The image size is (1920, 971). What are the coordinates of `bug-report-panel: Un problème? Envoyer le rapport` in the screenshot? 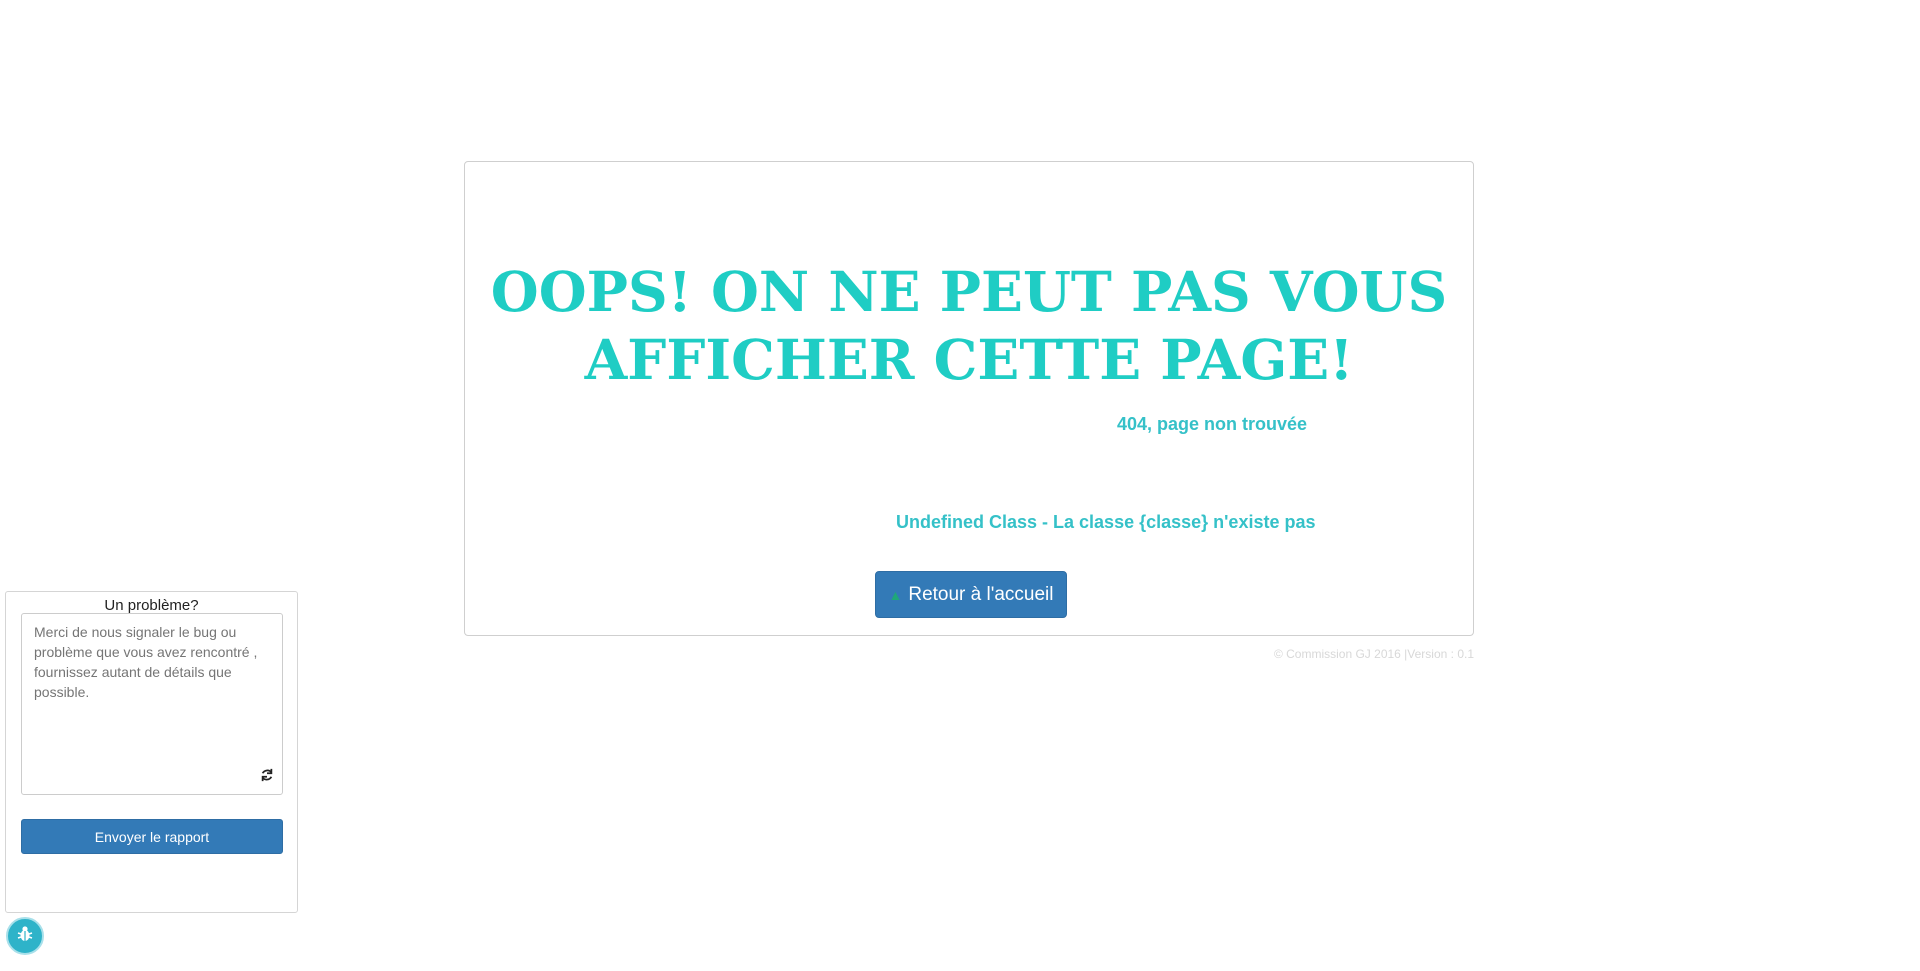 It's located at (151, 752).